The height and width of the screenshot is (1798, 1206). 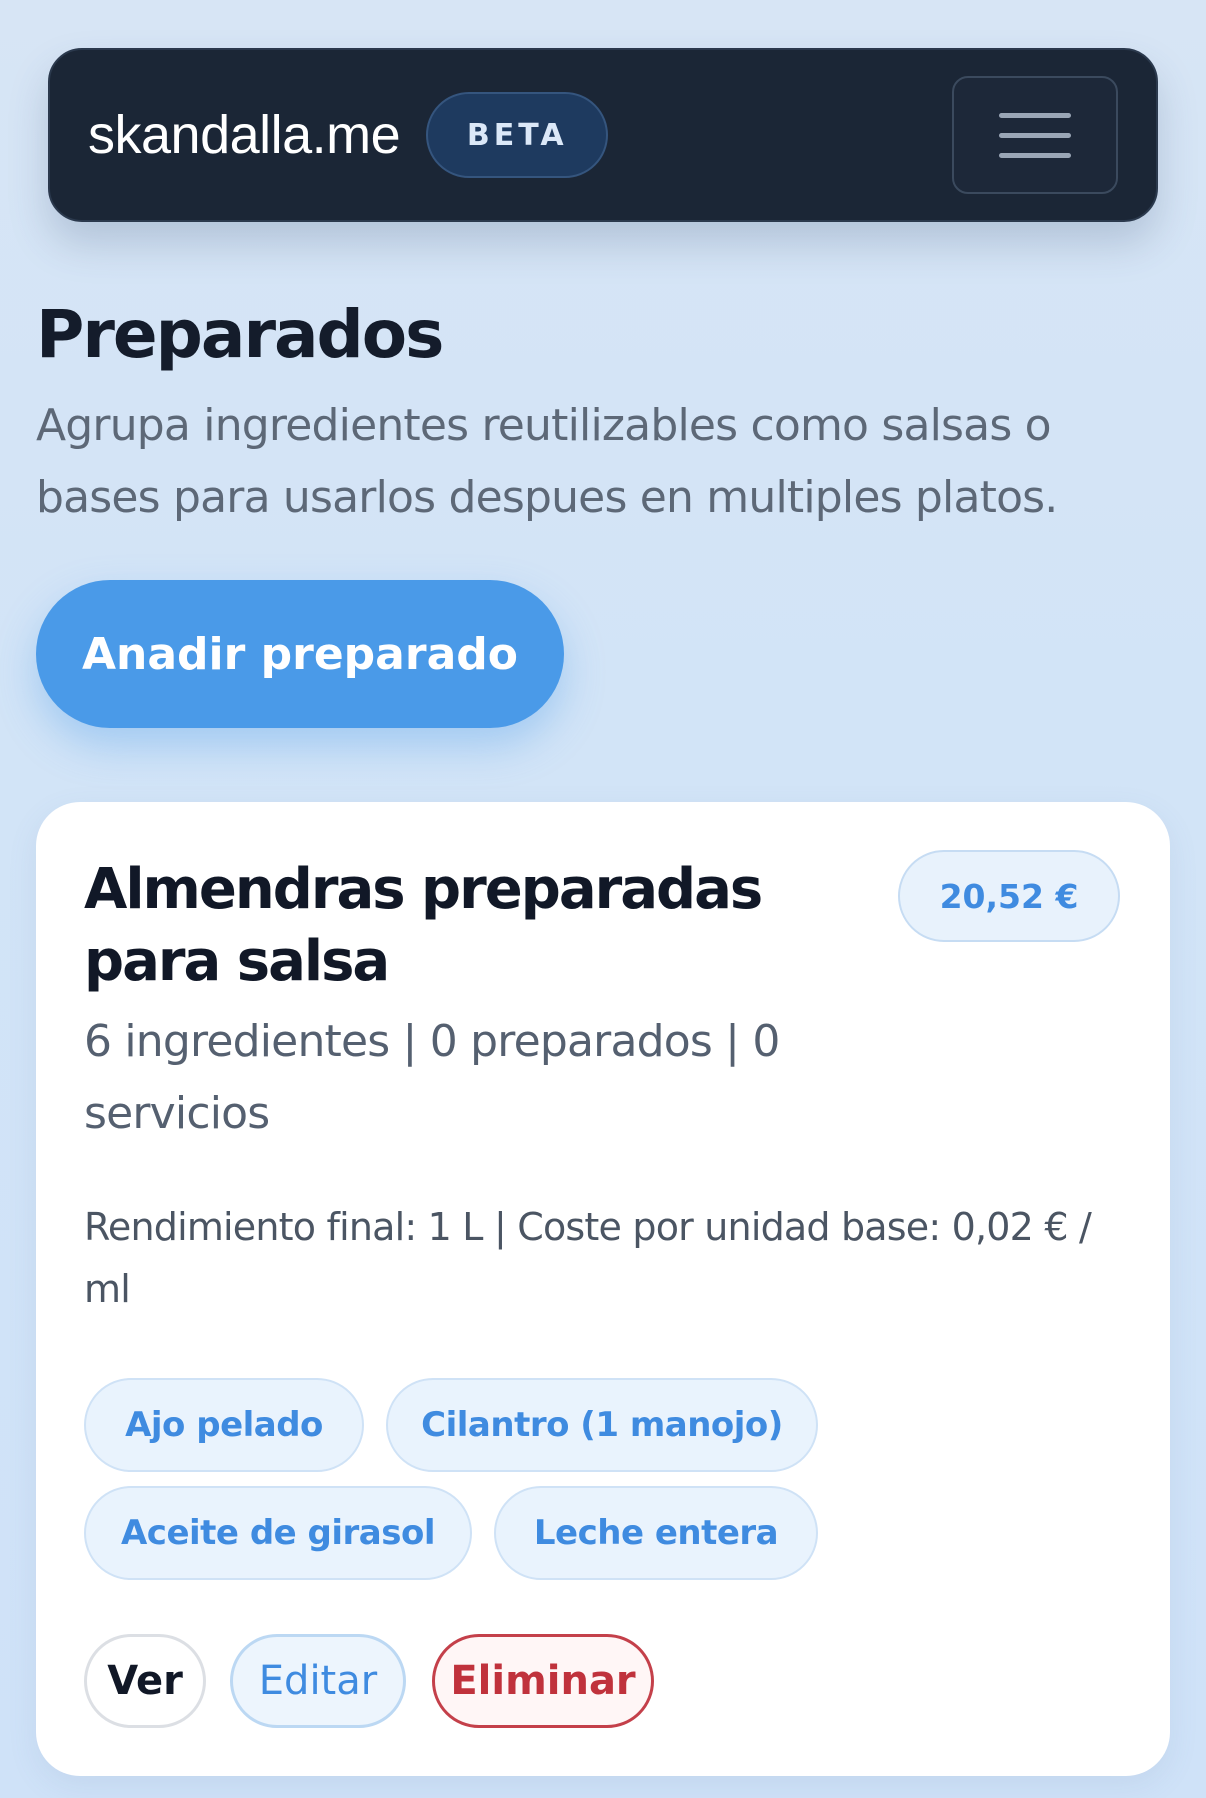 What do you see at coordinates (224, 1425) in the screenshot?
I see `ingredient-chip: Ajo pelado` at bounding box center [224, 1425].